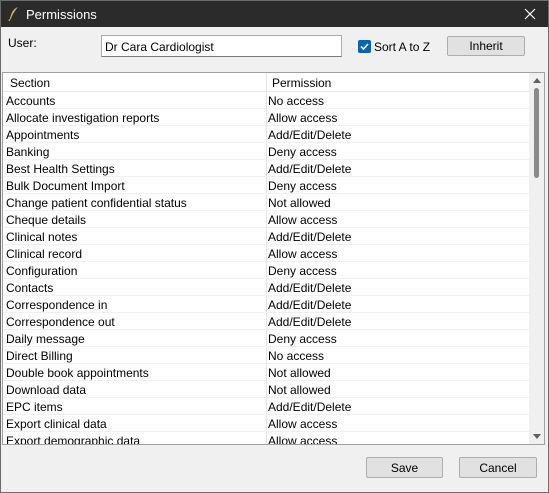 Image resolution: width=549 pixels, height=493 pixels. What do you see at coordinates (42, 237) in the screenshot?
I see `section-cell: Clinical notes` at bounding box center [42, 237].